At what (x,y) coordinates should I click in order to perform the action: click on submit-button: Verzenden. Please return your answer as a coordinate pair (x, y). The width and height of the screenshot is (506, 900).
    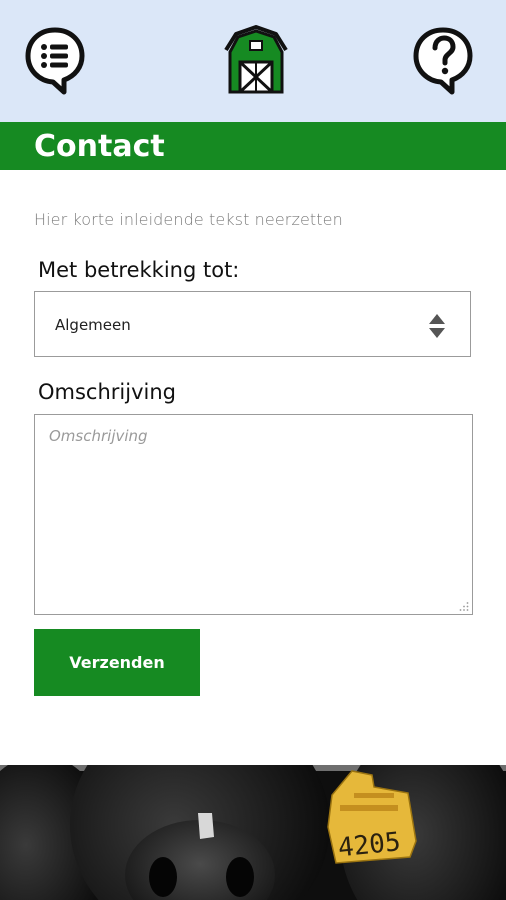
    Looking at the image, I should click on (117, 662).